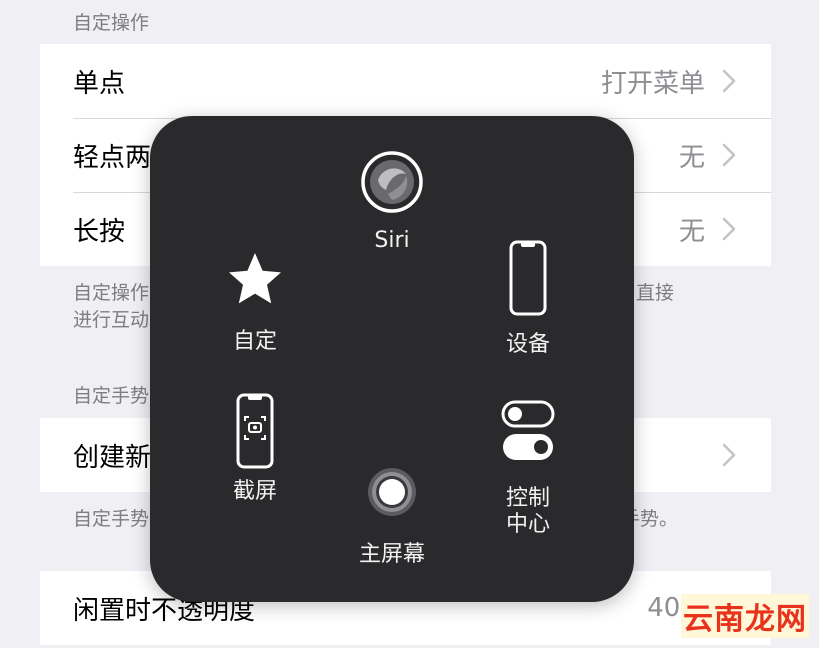 The height and width of the screenshot is (648, 819). What do you see at coordinates (528, 469) in the screenshot?
I see `control-center-button: 控制 中心` at bounding box center [528, 469].